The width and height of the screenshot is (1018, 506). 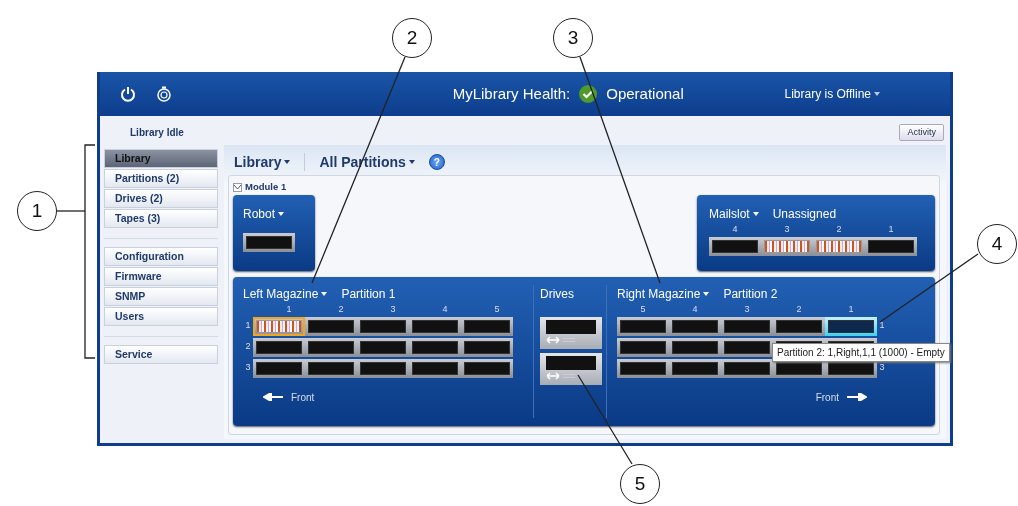 I want to click on callout-number: 1, so click(x=37, y=211).